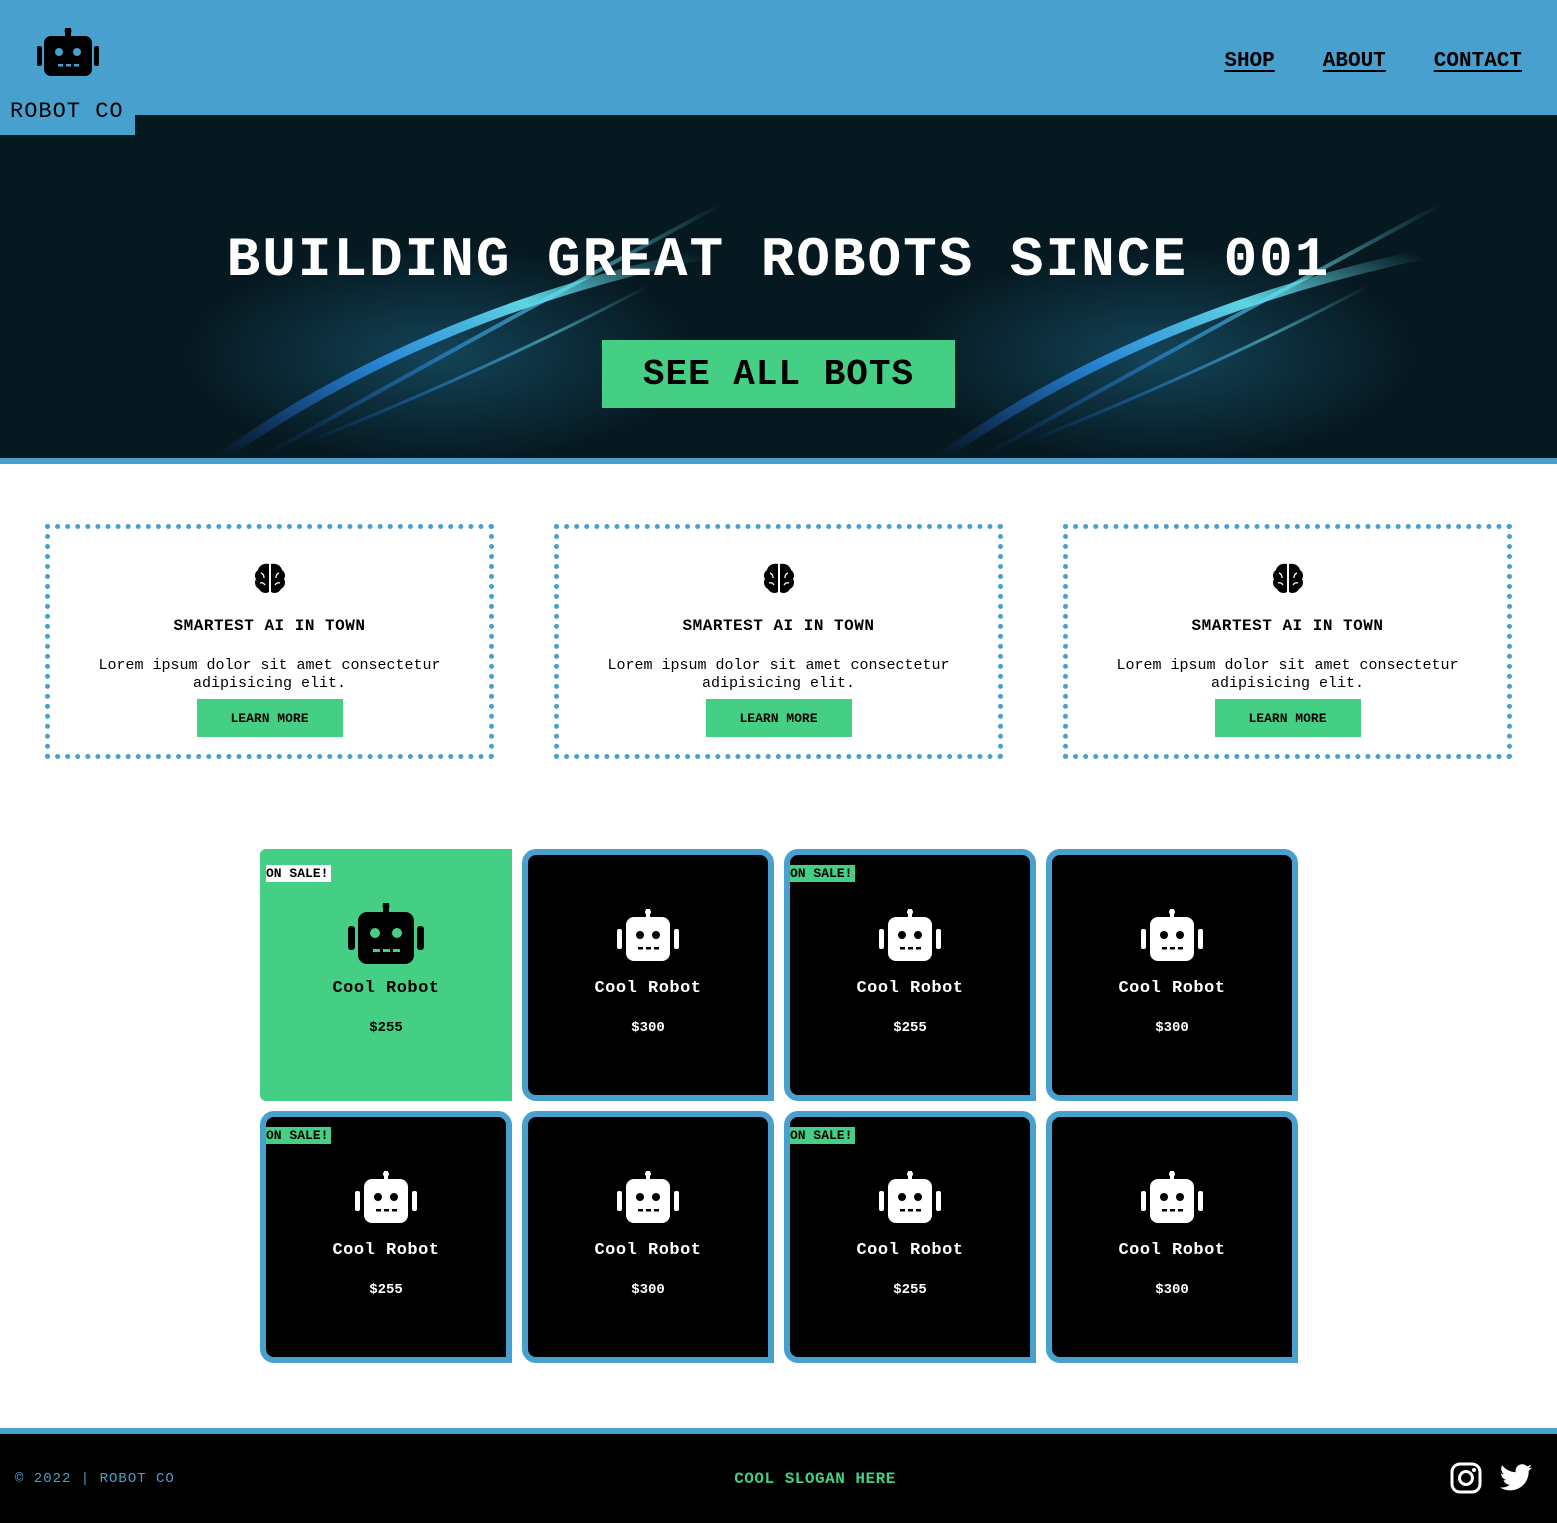  What do you see at coordinates (1516, 1478) in the screenshot?
I see `twitter-icon` at bounding box center [1516, 1478].